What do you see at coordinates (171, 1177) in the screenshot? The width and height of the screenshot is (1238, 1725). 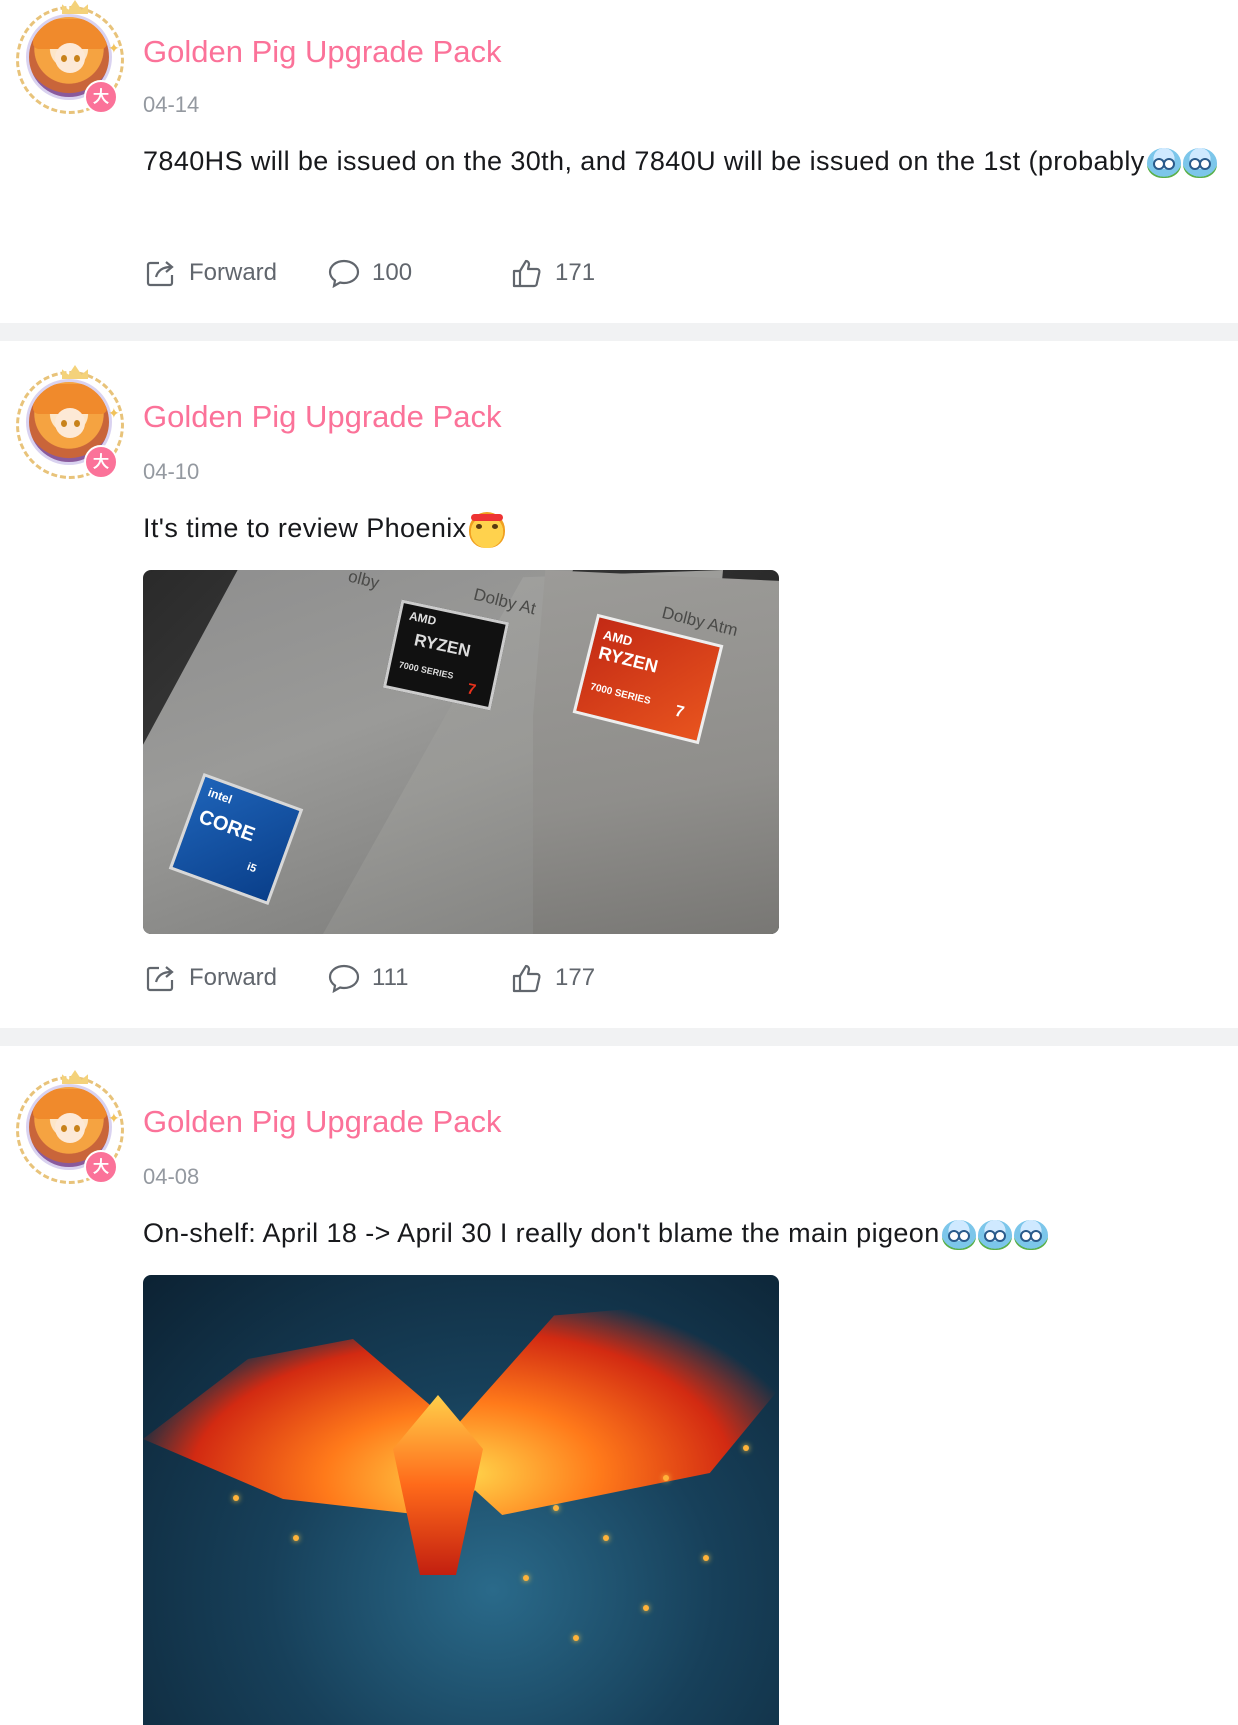 I see `post-date: 04-08` at bounding box center [171, 1177].